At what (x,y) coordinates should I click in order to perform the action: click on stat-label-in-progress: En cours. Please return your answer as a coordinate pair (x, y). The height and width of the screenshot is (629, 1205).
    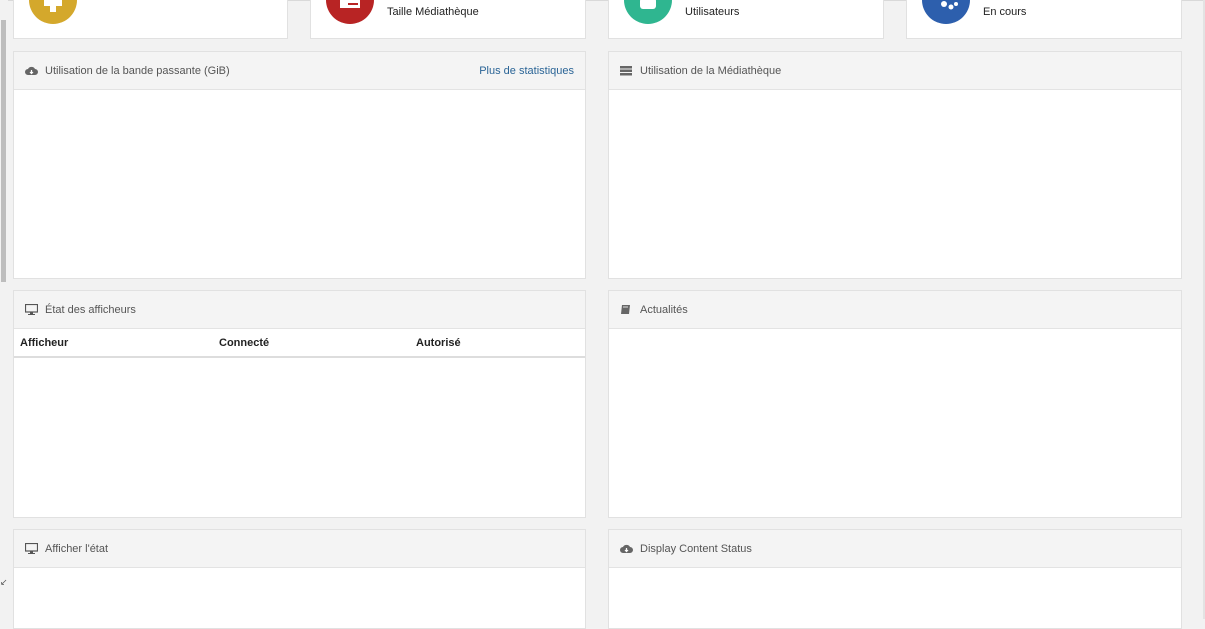
    Looking at the image, I should click on (1005, 12).